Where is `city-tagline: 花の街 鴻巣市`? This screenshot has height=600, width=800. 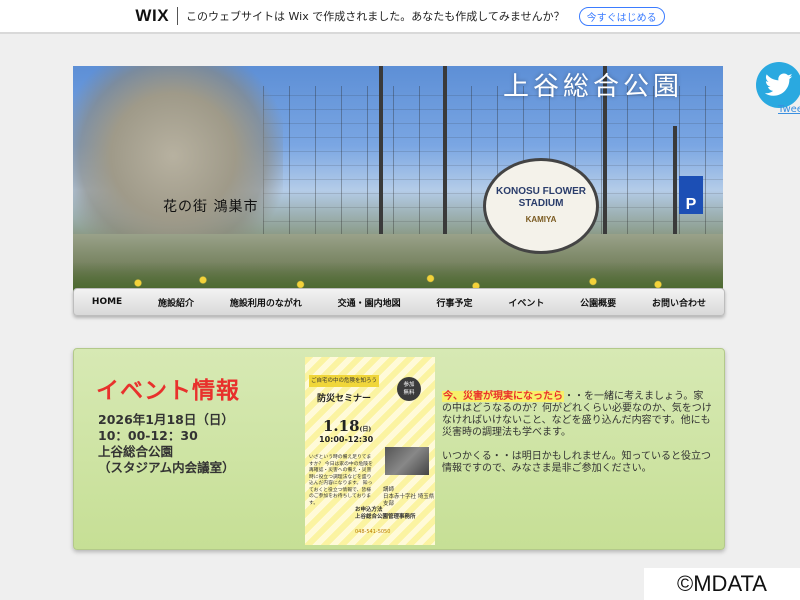
city-tagline: 花の街 鴻巣市 is located at coordinates (211, 207).